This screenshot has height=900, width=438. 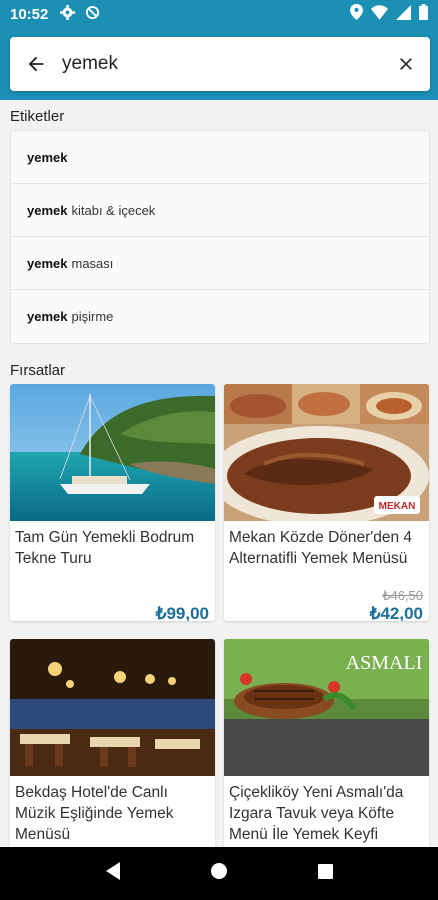 What do you see at coordinates (219, 871) in the screenshot?
I see `circle-home-icon` at bounding box center [219, 871].